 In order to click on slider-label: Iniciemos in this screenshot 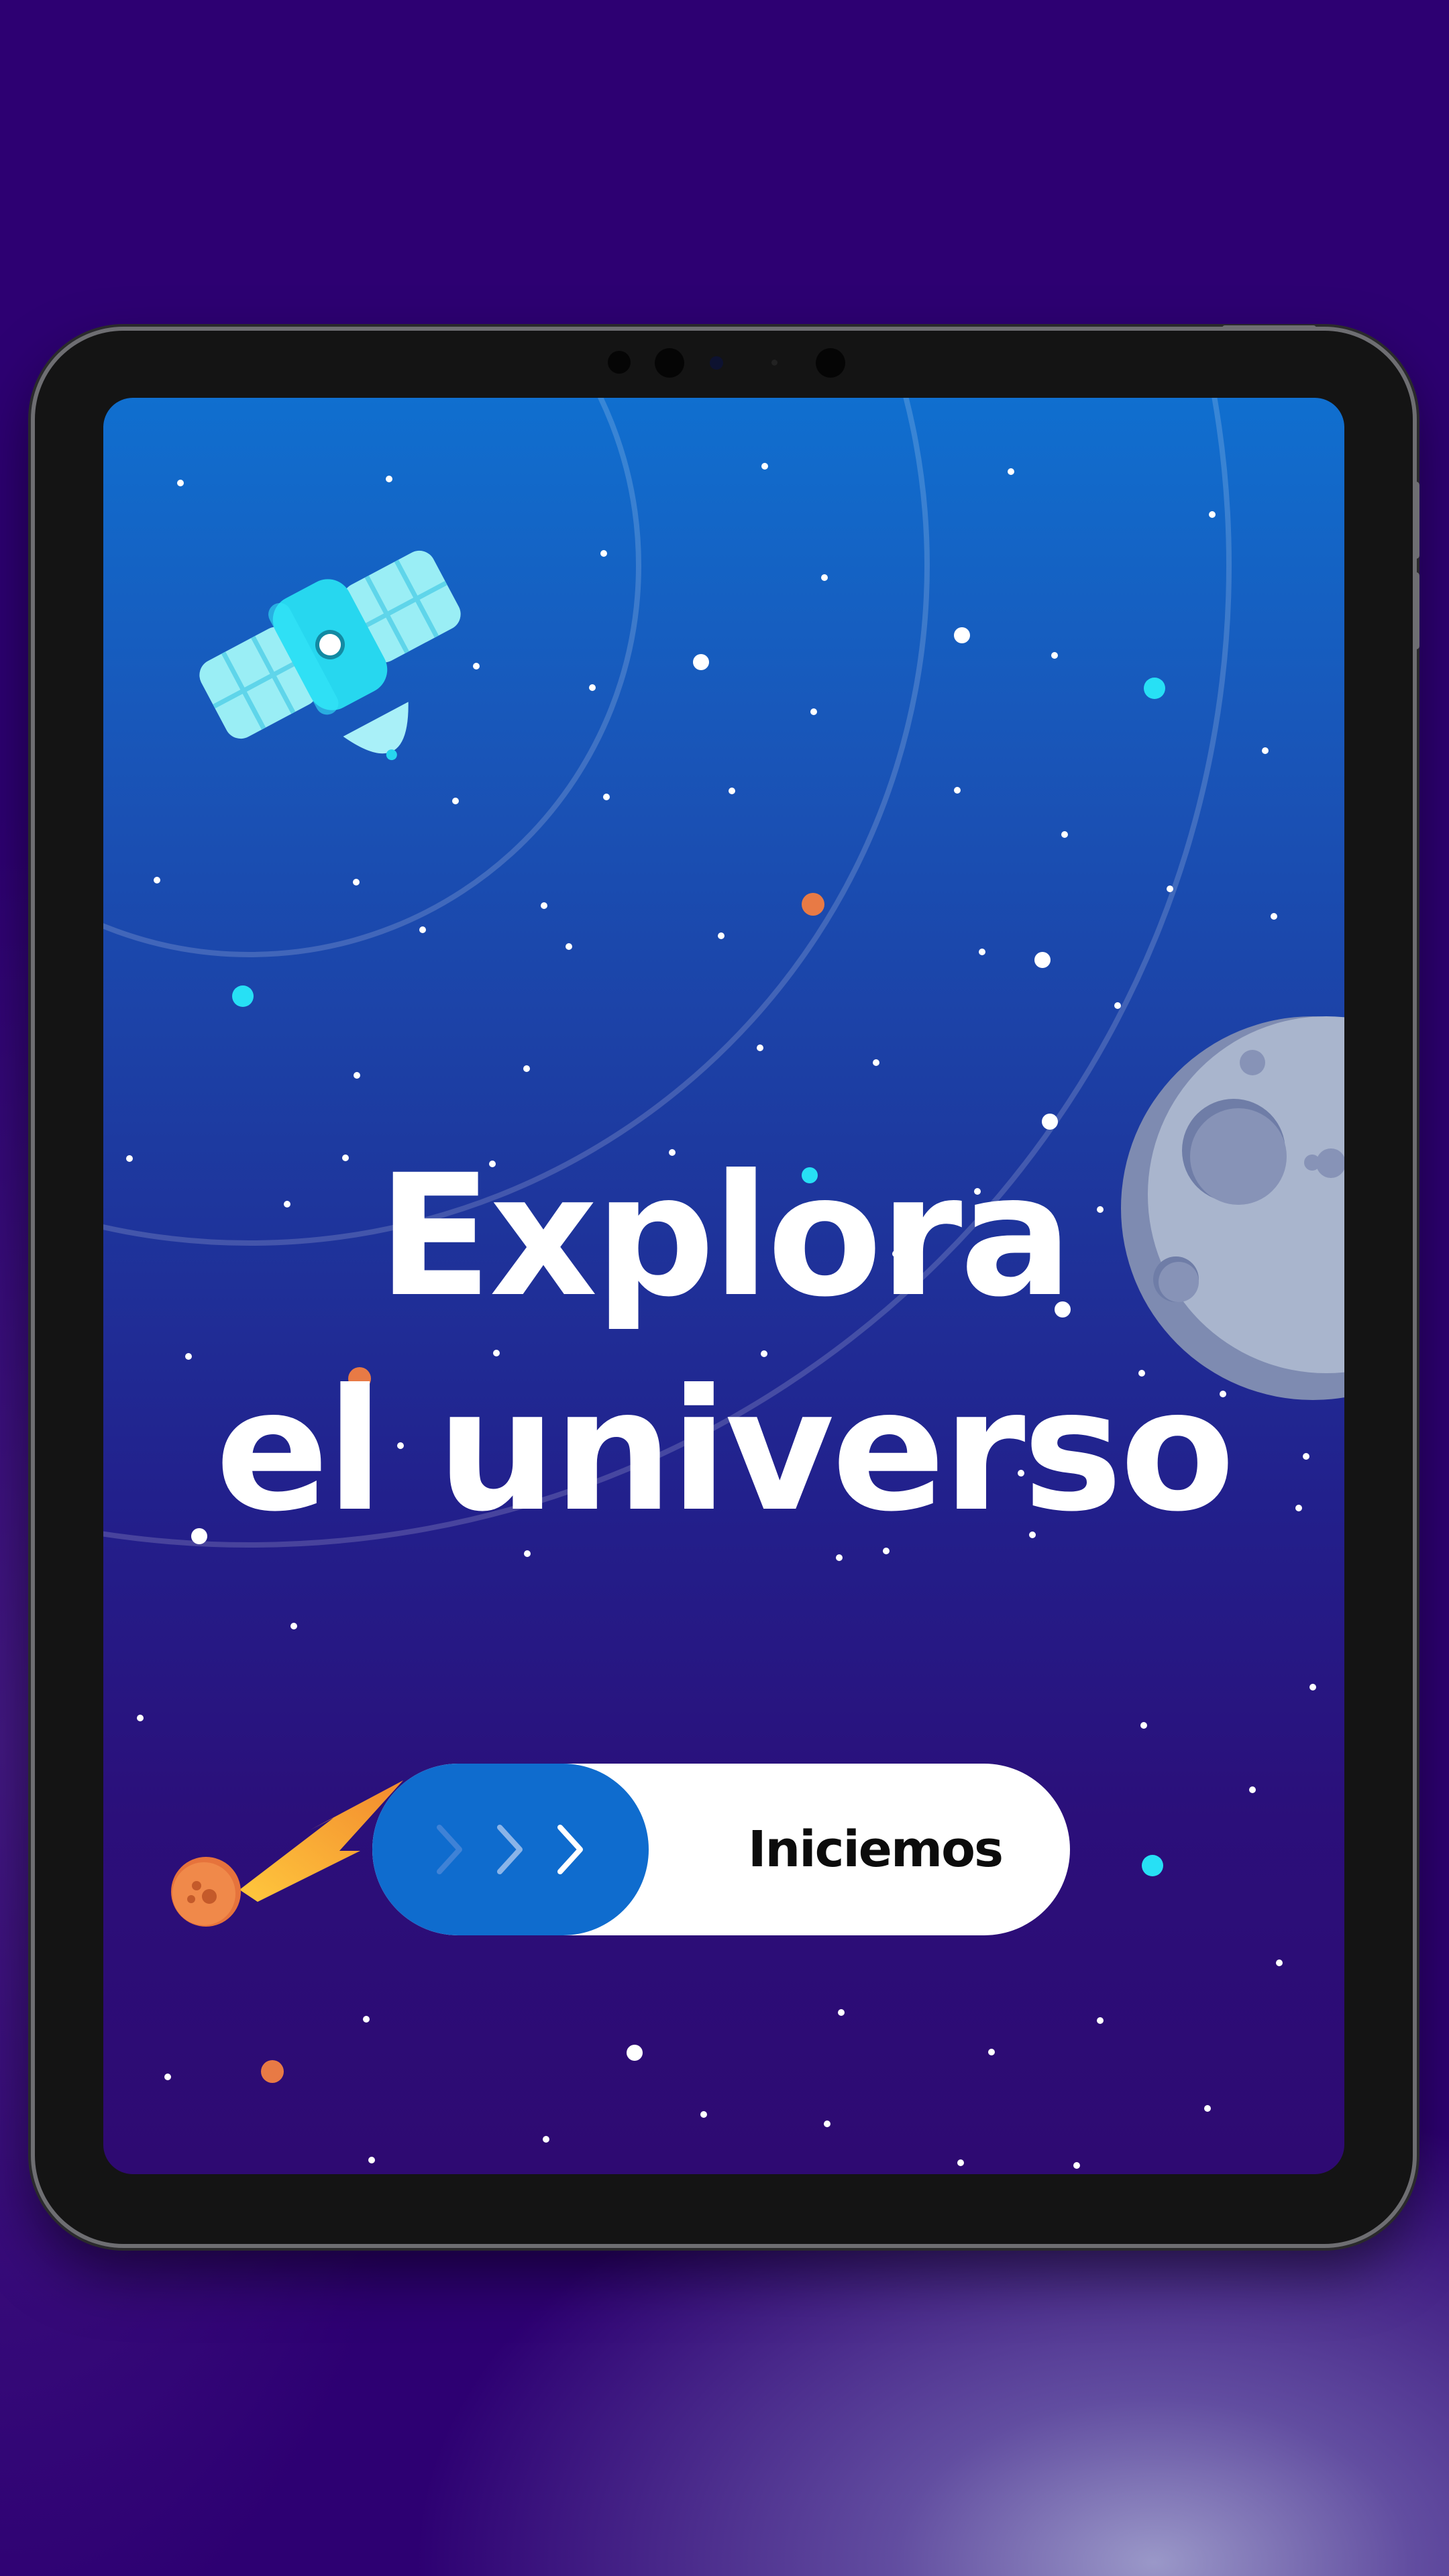, I will do `click(876, 1849)`.